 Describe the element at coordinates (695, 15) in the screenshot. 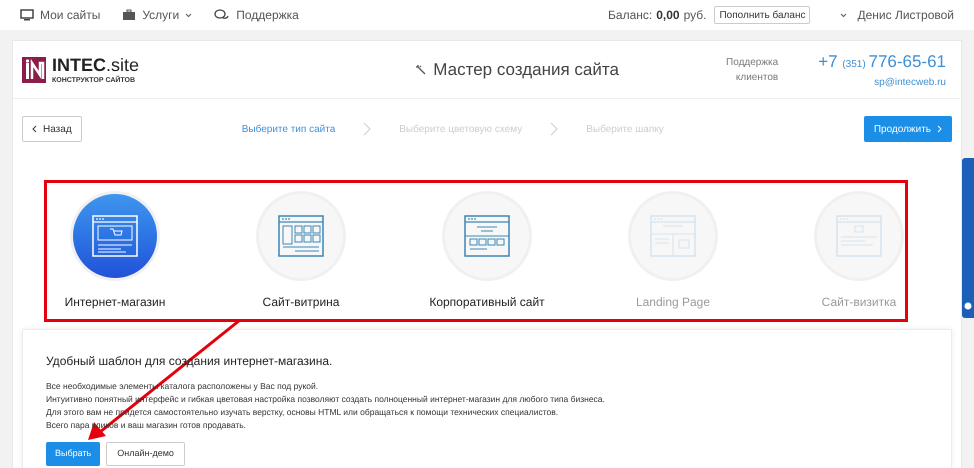

I see `currency-label: руб.` at that location.